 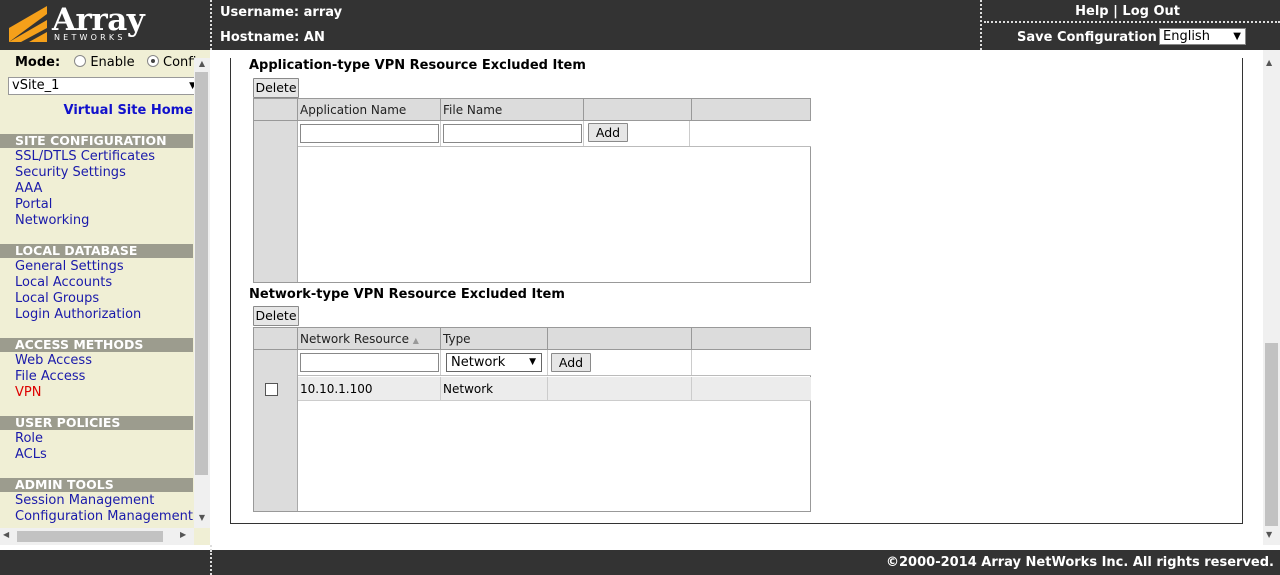 What do you see at coordinates (57, 299) in the screenshot?
I see `nav-local-groups: Local Groups` at bounding box center [57, 299].